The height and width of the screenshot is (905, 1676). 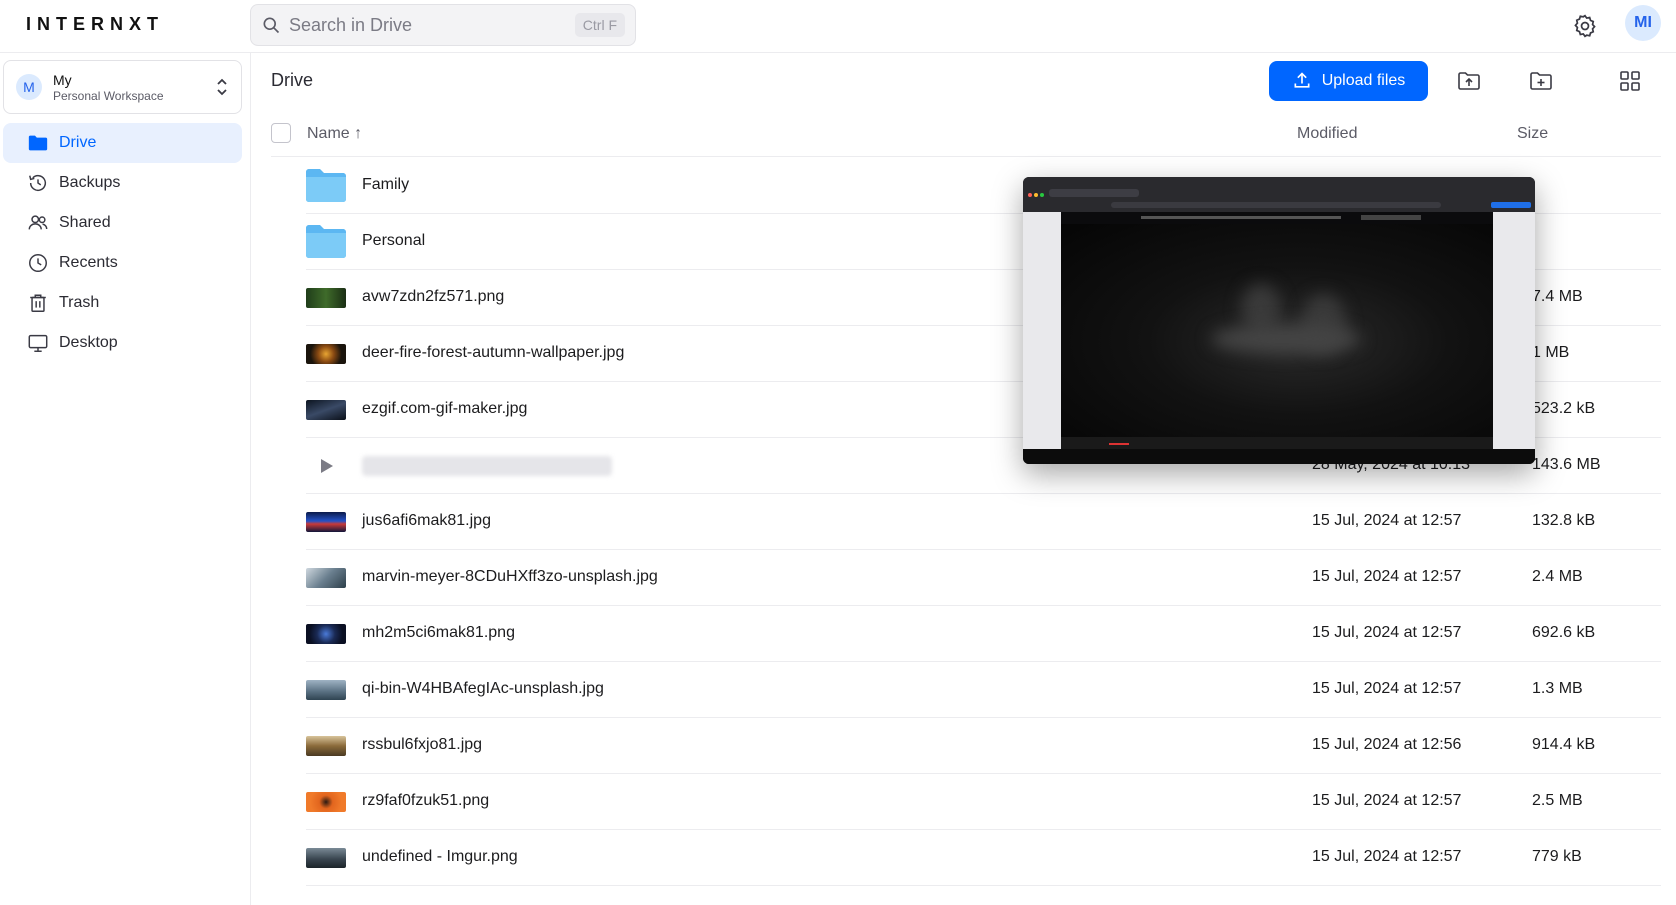 I want to click on preview-progress-mark, so click(x=1119, y=444).